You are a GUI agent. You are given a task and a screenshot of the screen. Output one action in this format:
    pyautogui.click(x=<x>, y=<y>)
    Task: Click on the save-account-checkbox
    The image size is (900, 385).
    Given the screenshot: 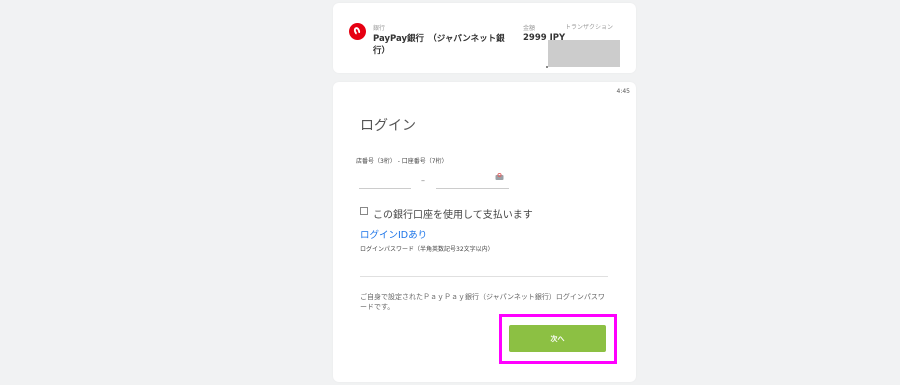 What is the action you would take?
    pyautogui.click(x=364, y=211)
    